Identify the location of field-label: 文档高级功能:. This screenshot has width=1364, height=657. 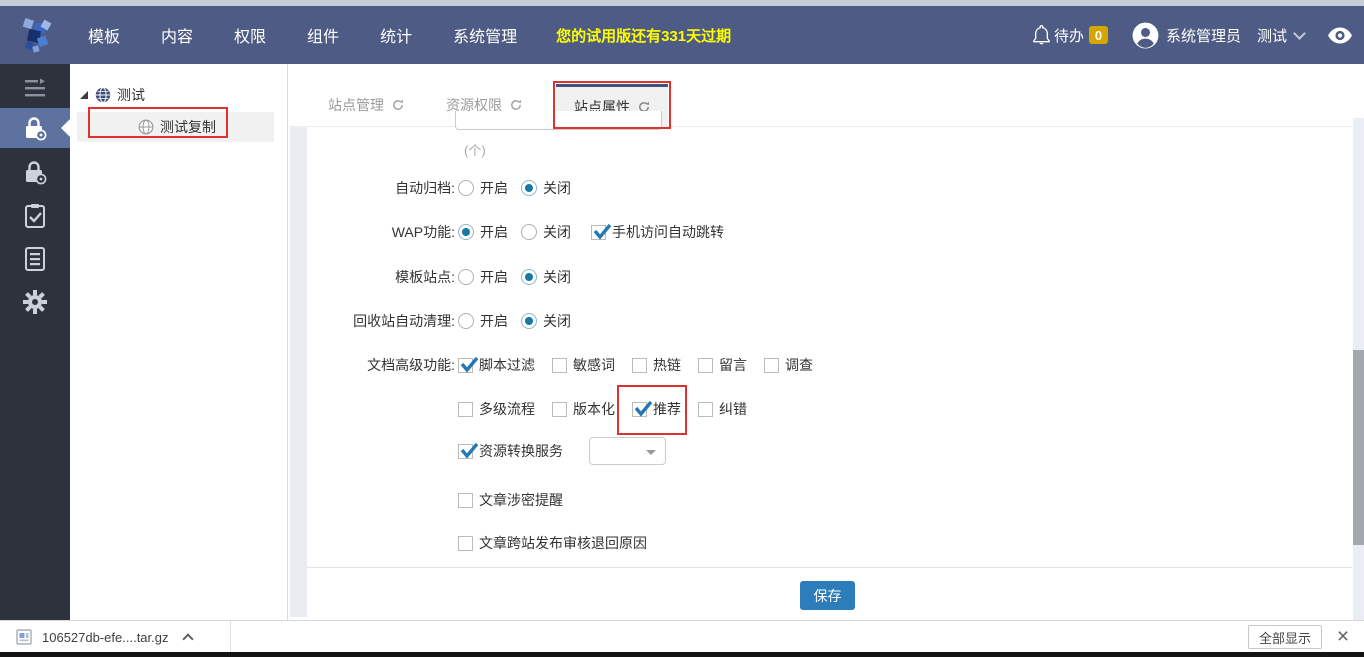
(411, 365).